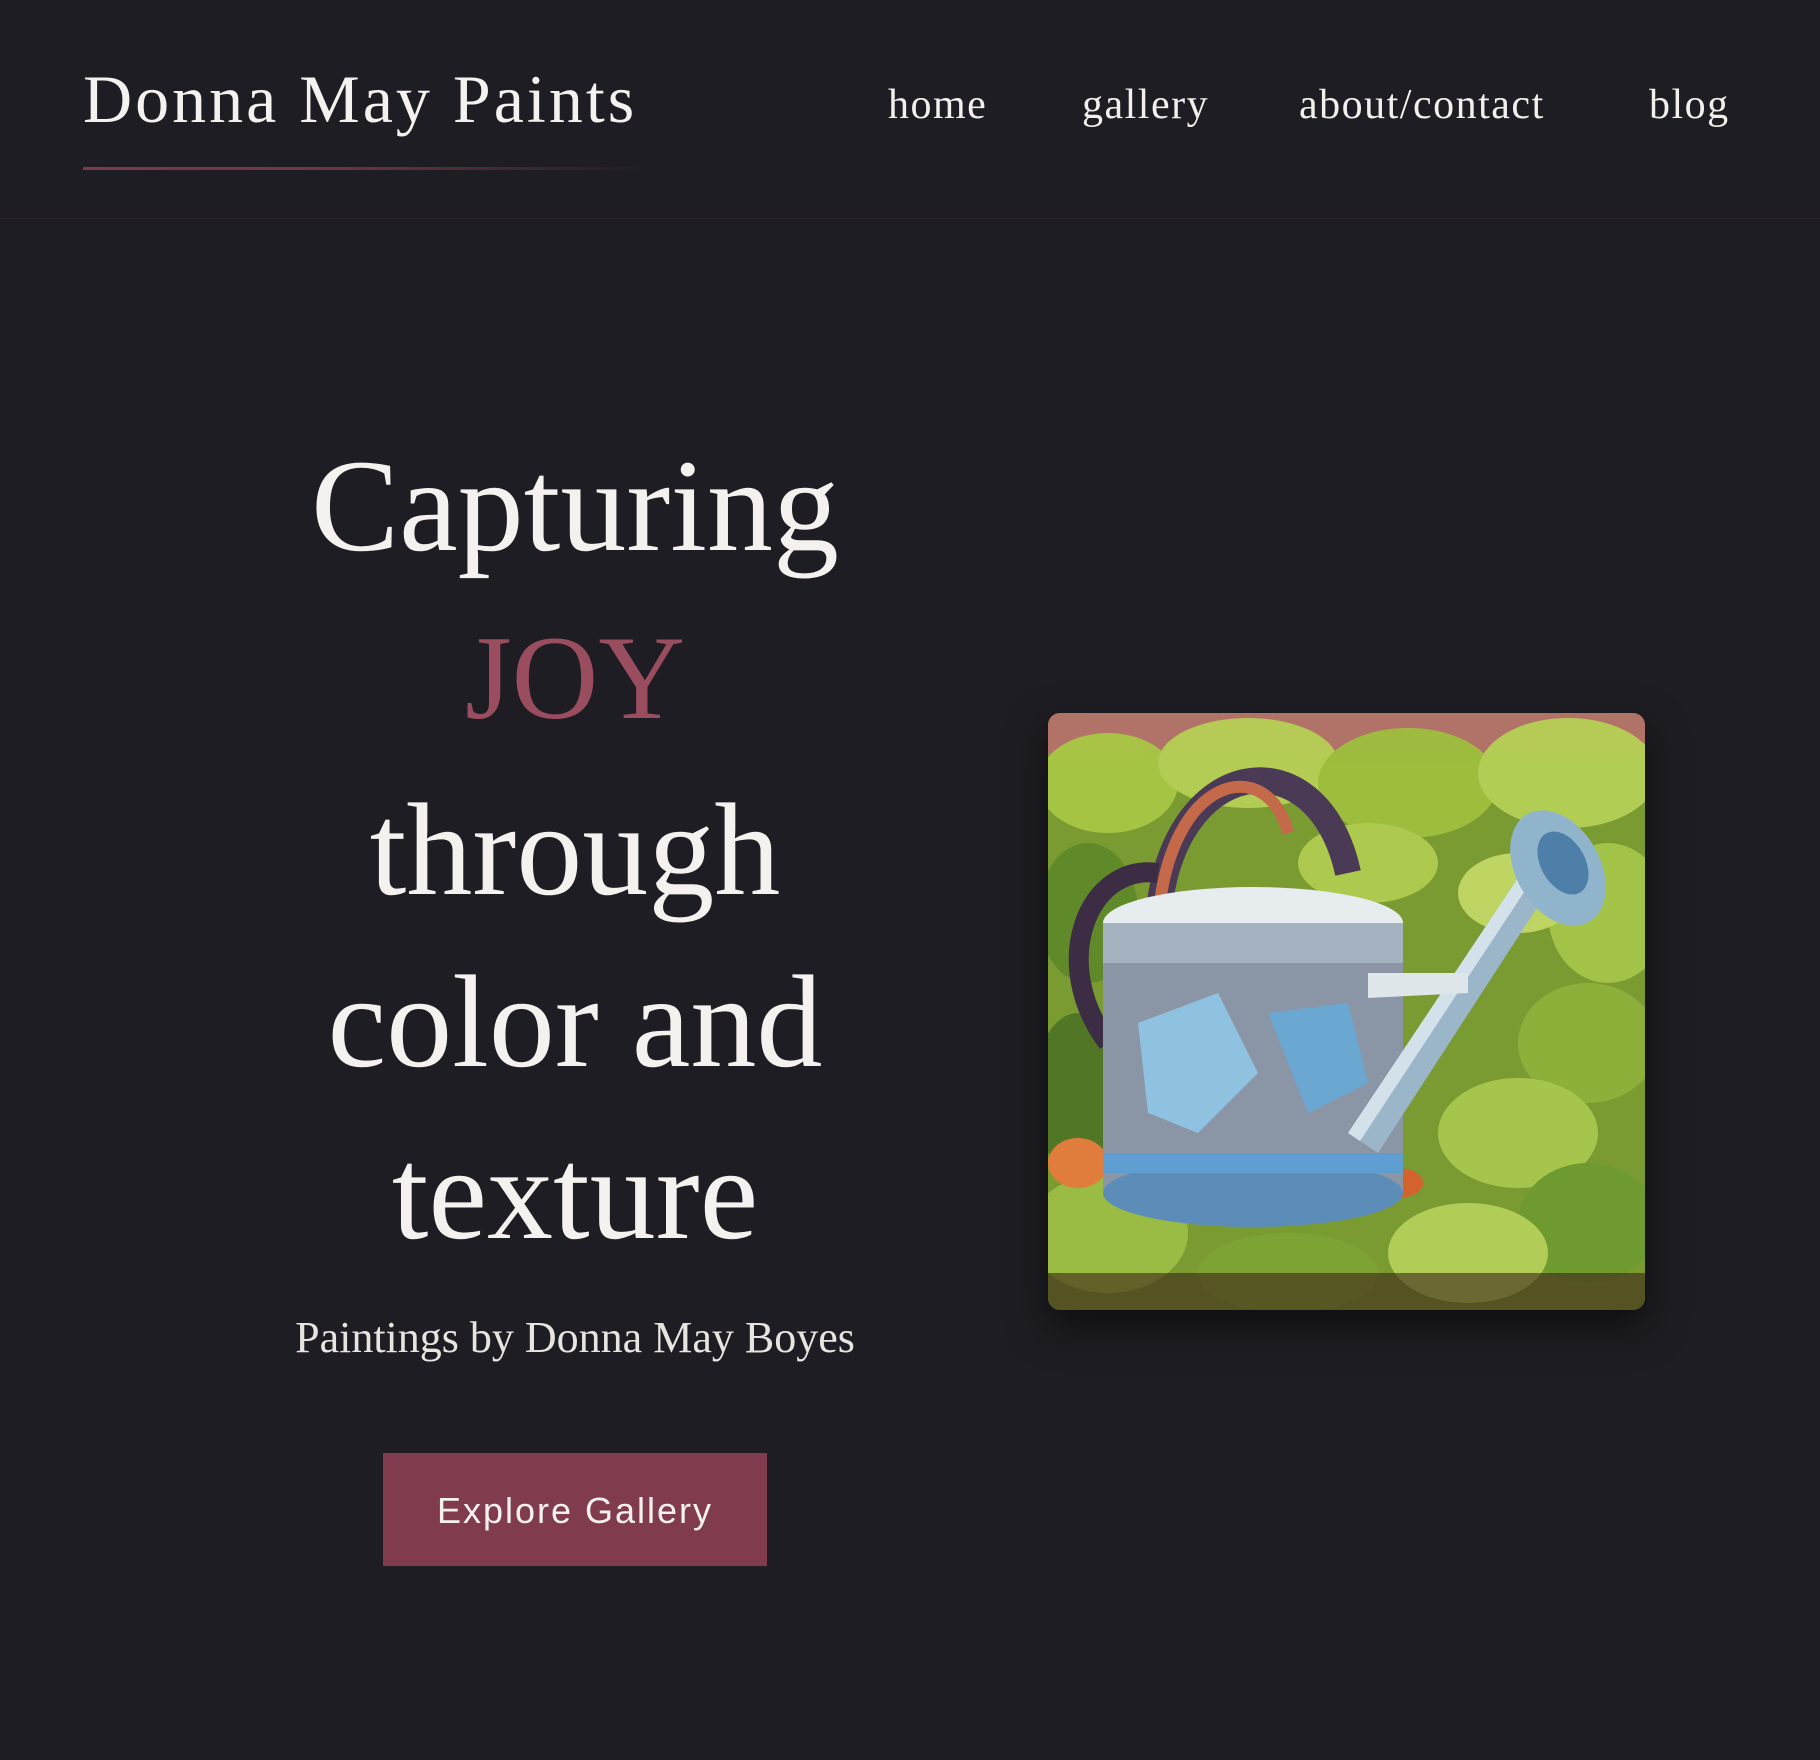 Image resolution: width=1820 pixels, height=1760 pixels. What do you see at coordinates (1689, 105) in the screenshot?
I see `nav-blog-link: blog` at bounding box center [1689, 105].